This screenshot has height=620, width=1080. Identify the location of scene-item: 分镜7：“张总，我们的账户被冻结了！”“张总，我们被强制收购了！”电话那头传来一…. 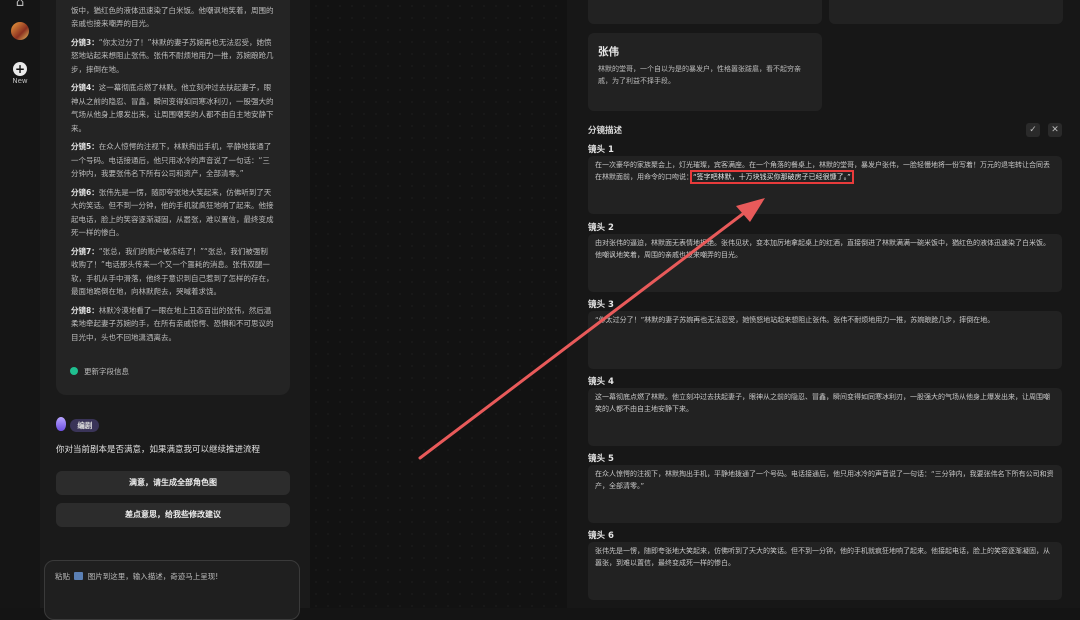
(173, 272).